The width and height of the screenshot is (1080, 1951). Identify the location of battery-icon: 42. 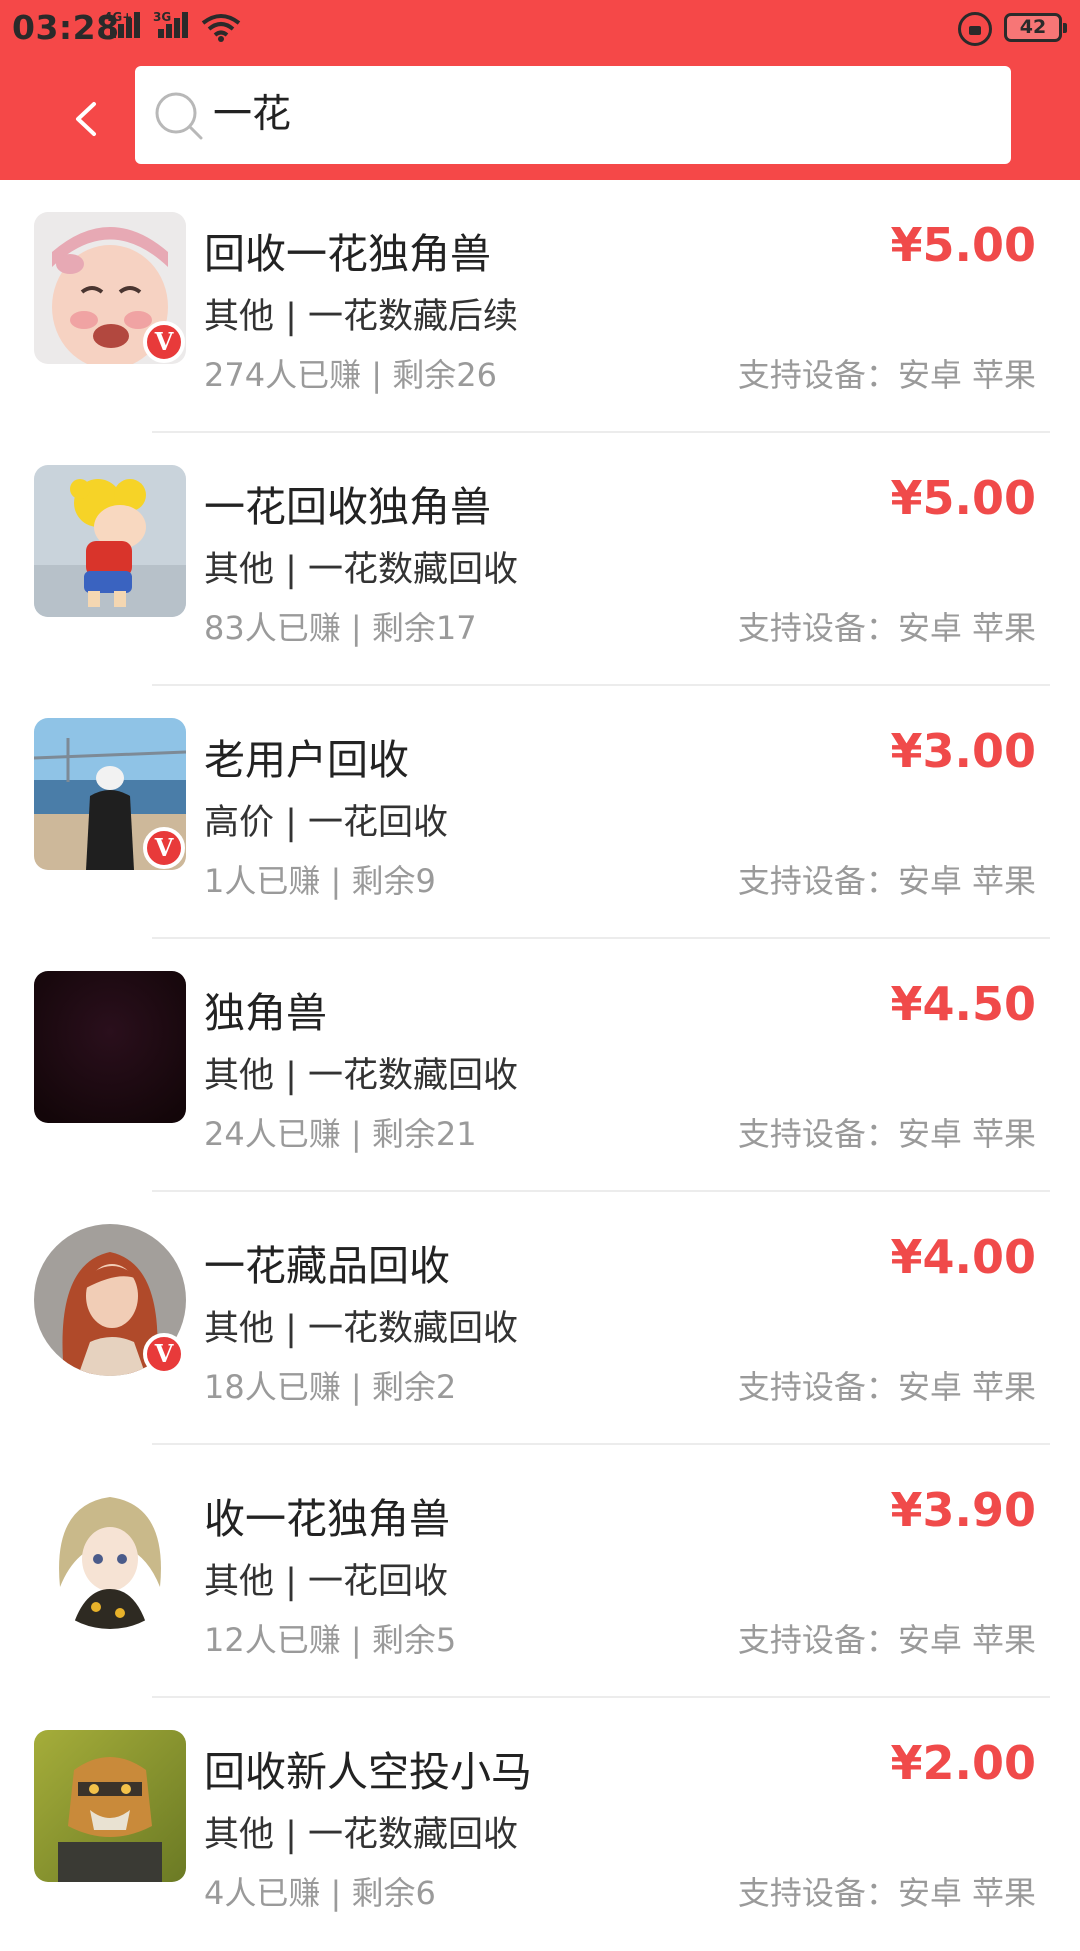
(1035, 27).